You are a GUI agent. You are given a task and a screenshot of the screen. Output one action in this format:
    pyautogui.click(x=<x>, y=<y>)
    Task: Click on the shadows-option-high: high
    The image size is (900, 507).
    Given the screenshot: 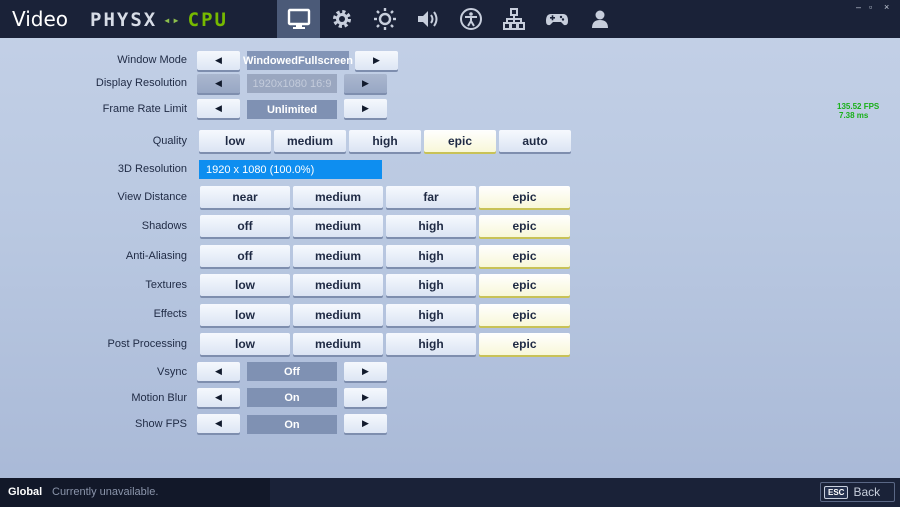 What is the action you would take?
    pyautogui.click(x=431, y=226)
    